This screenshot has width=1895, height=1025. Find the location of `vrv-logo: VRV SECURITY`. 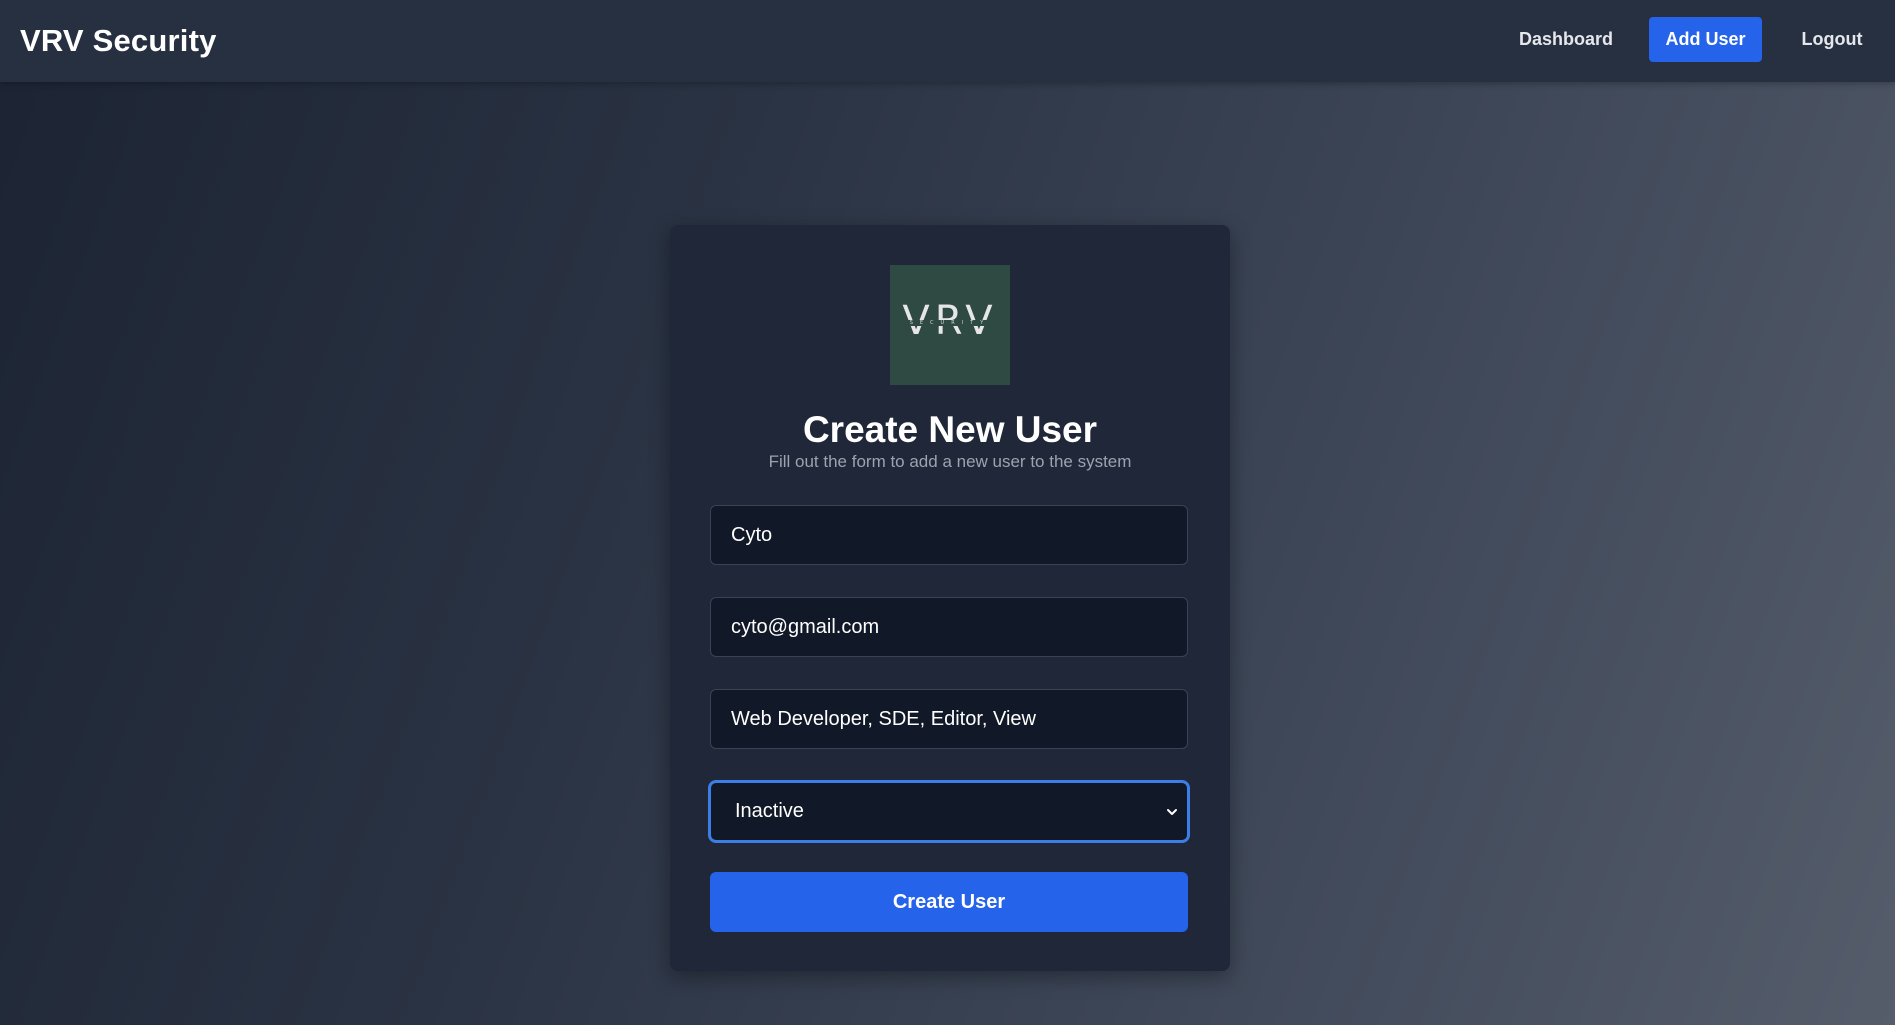

vrv-logo: VRV SECURITY is located at coordinates (950, 325).